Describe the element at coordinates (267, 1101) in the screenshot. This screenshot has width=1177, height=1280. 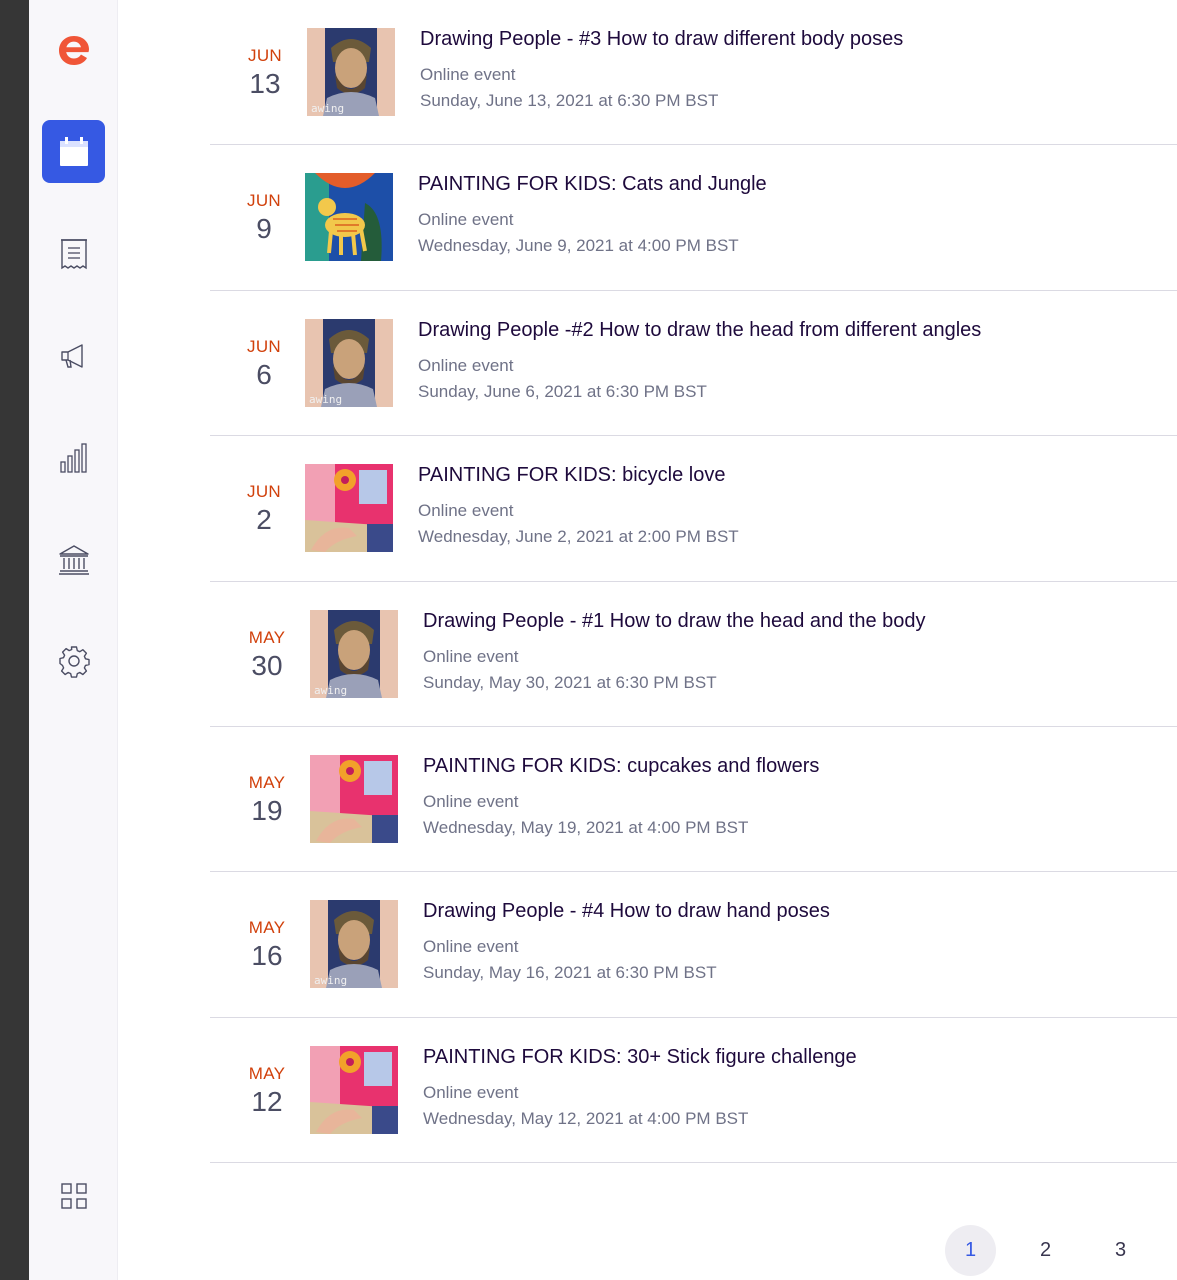
I see `event-day: 12` at that location.